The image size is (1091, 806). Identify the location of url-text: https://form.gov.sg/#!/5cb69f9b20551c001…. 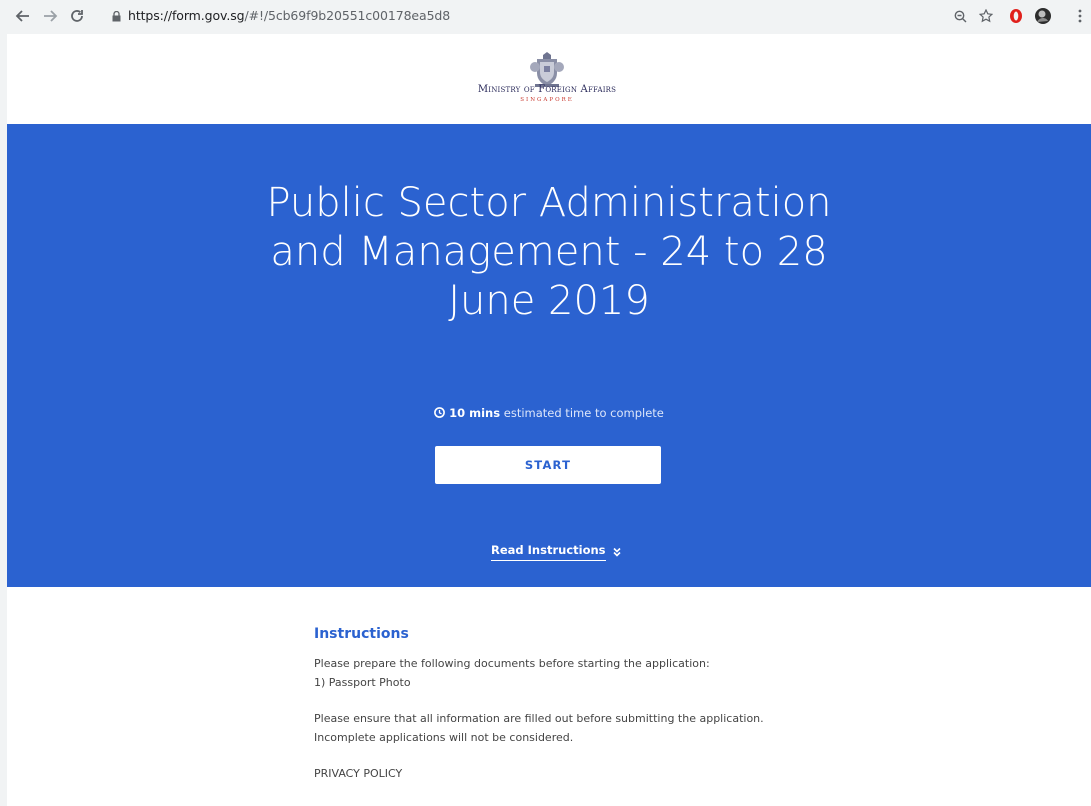
(289, 15).